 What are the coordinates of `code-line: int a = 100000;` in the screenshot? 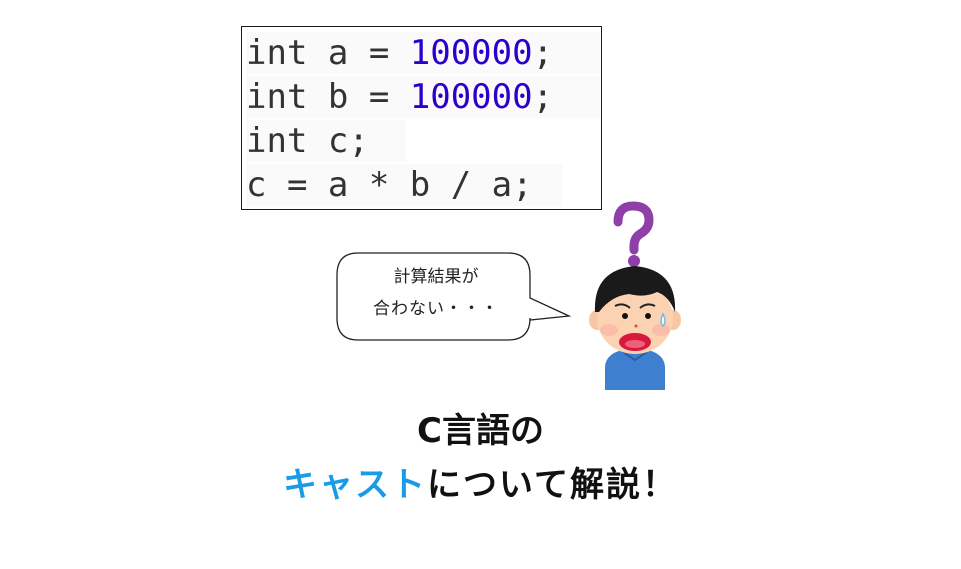 It's located at (423, 53).